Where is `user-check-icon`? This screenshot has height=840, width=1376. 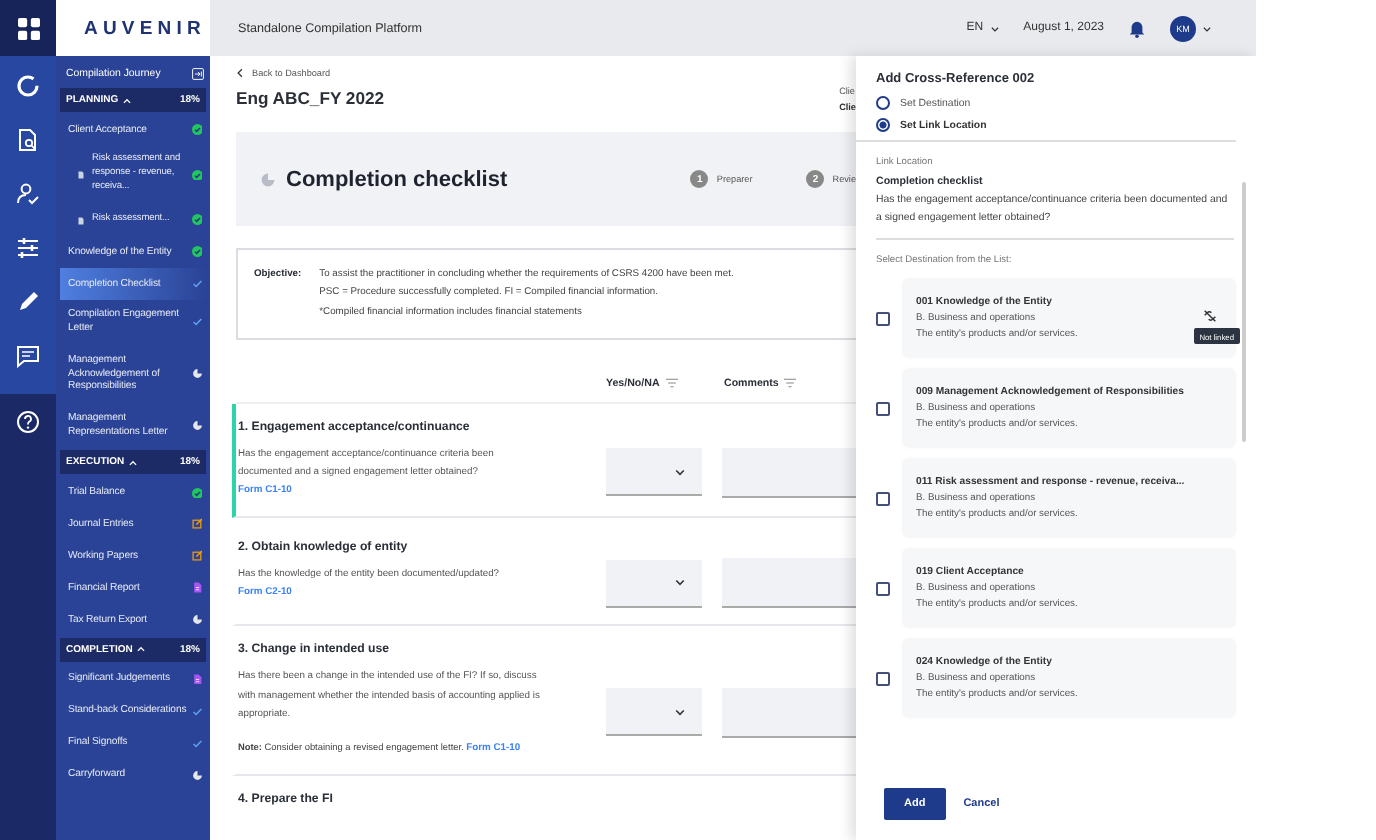 user-check-icon is located at coordinates (28, 194).